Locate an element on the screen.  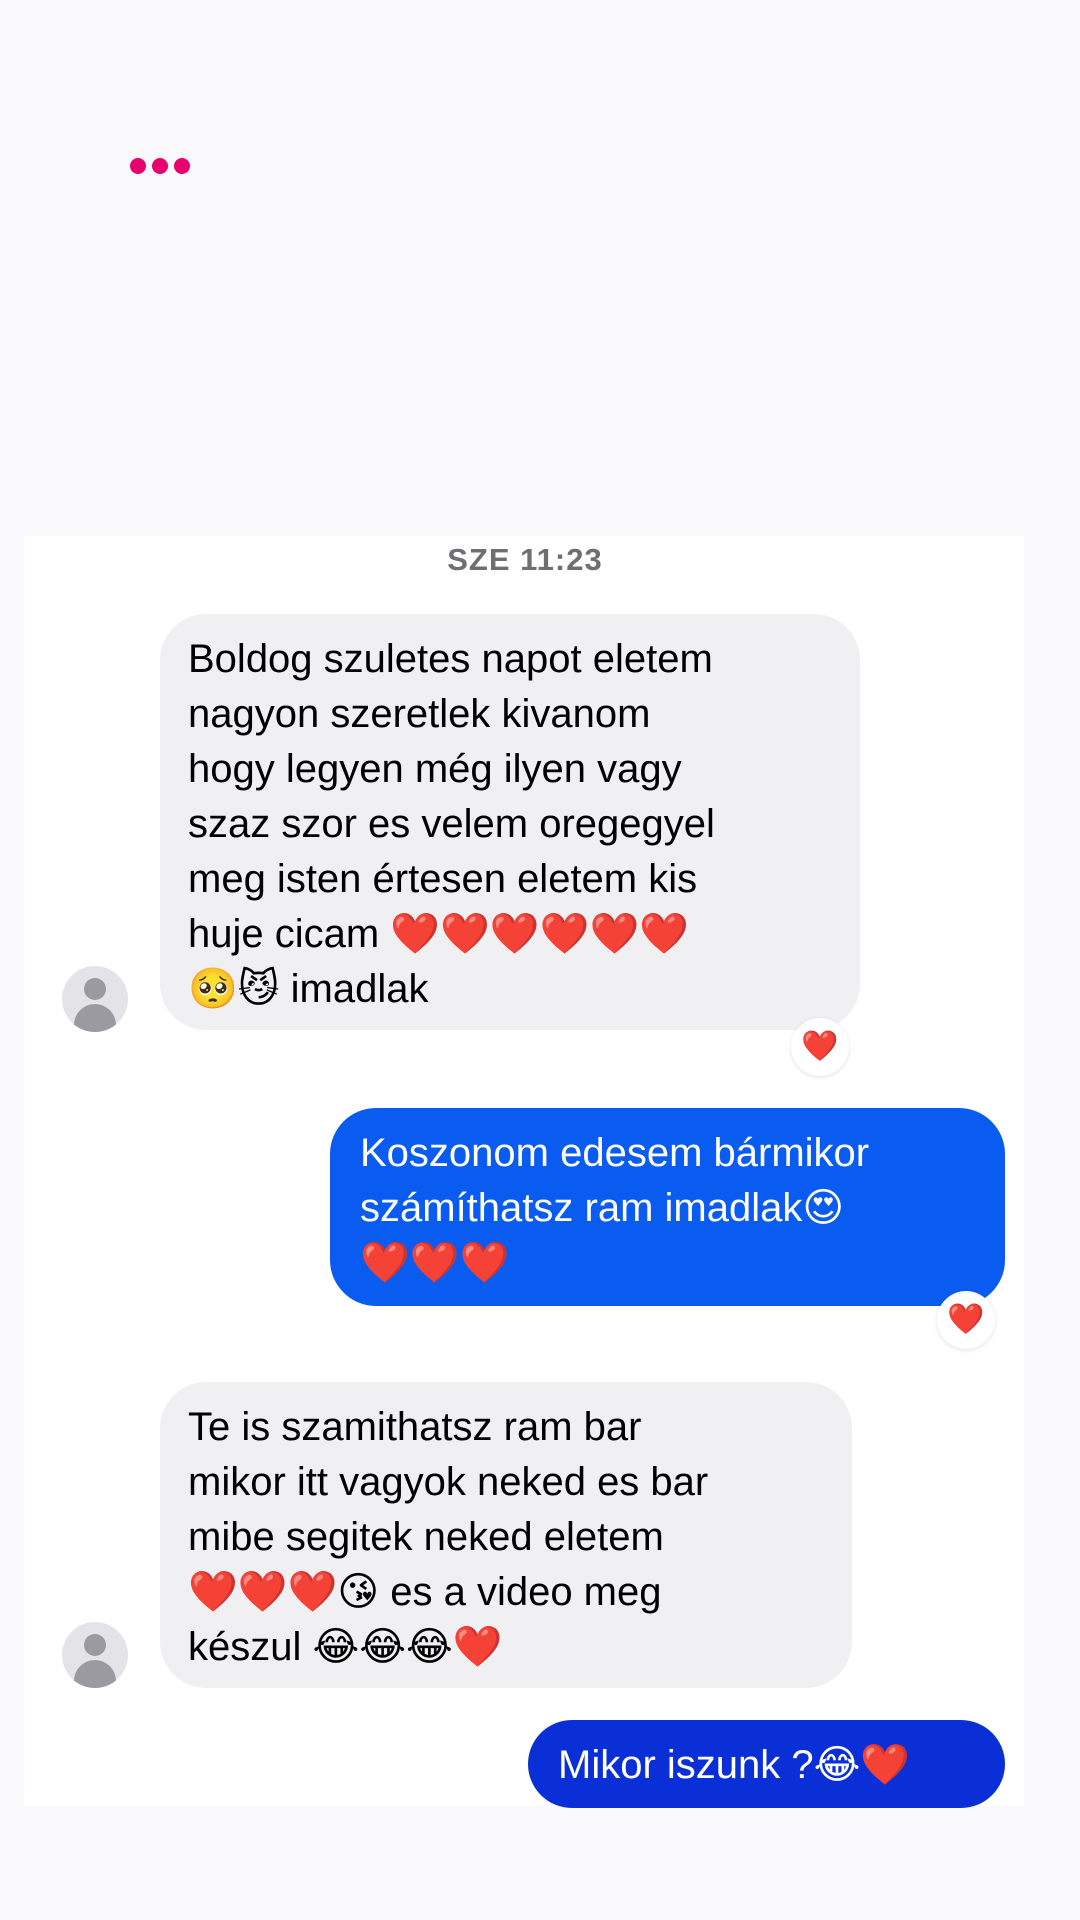
typing-indicator is located at coordinates (160, 166).